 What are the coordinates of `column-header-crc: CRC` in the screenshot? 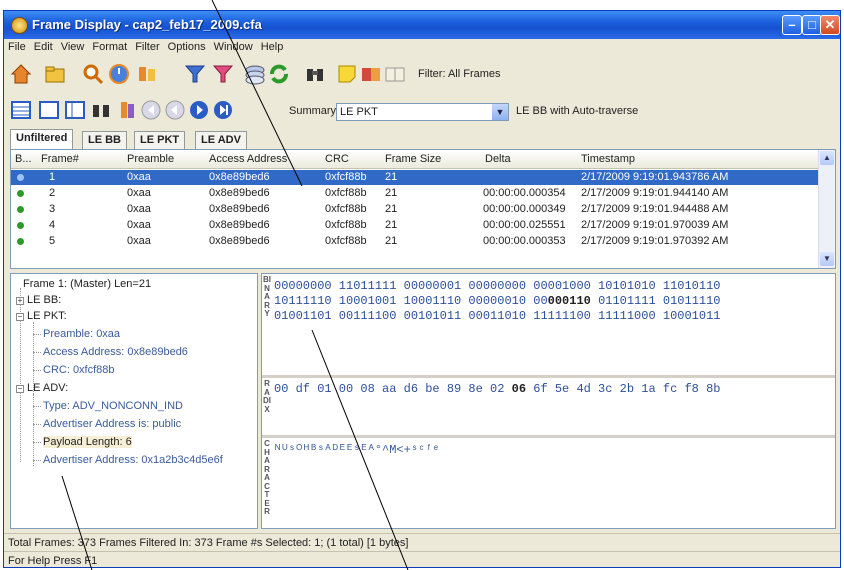 It's located at (337, 159).